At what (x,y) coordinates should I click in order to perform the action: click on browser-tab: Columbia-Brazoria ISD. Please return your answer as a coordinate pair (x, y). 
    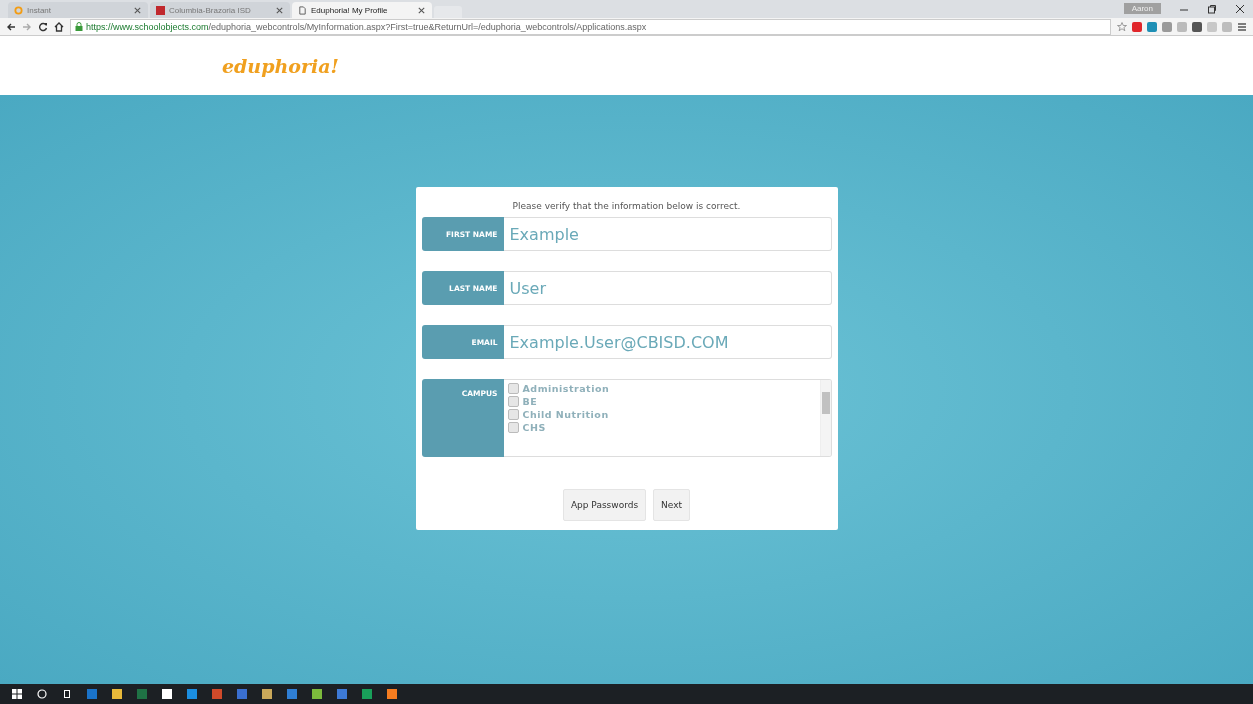
    Looking at the image, I should click on (220, 10).